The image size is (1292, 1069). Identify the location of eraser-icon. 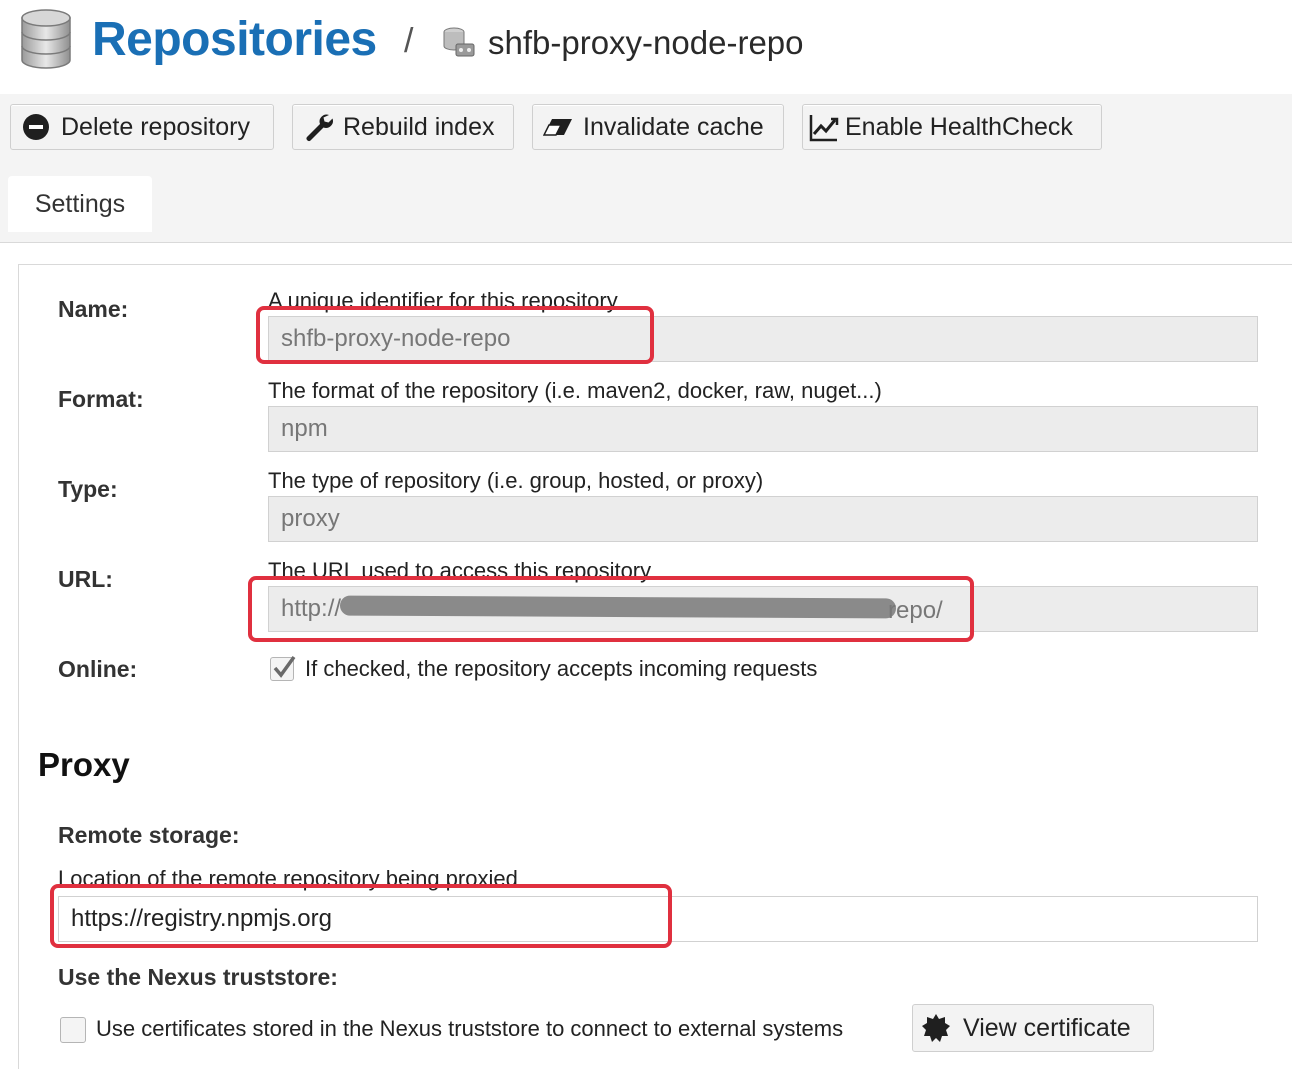
(557, 127).